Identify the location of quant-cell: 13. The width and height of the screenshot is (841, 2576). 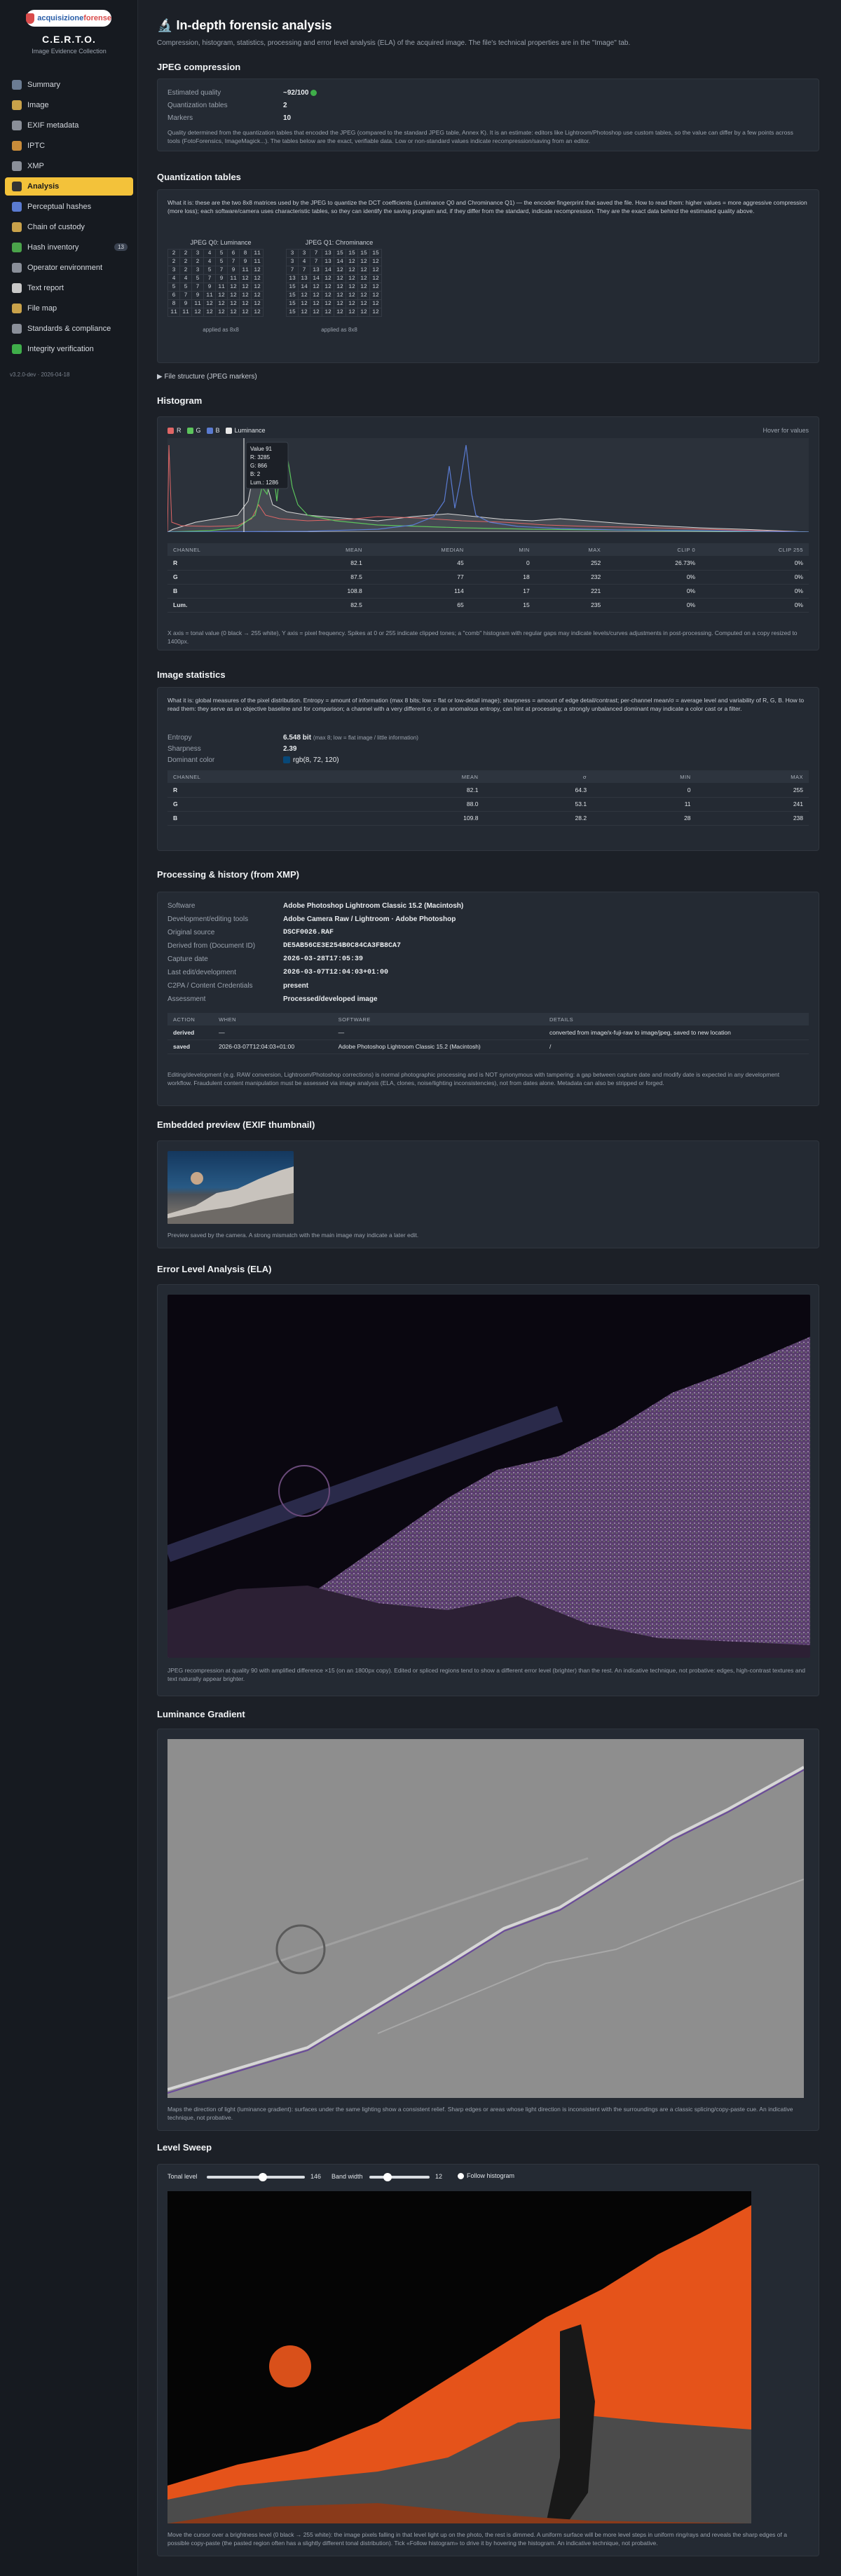
(328, 254).